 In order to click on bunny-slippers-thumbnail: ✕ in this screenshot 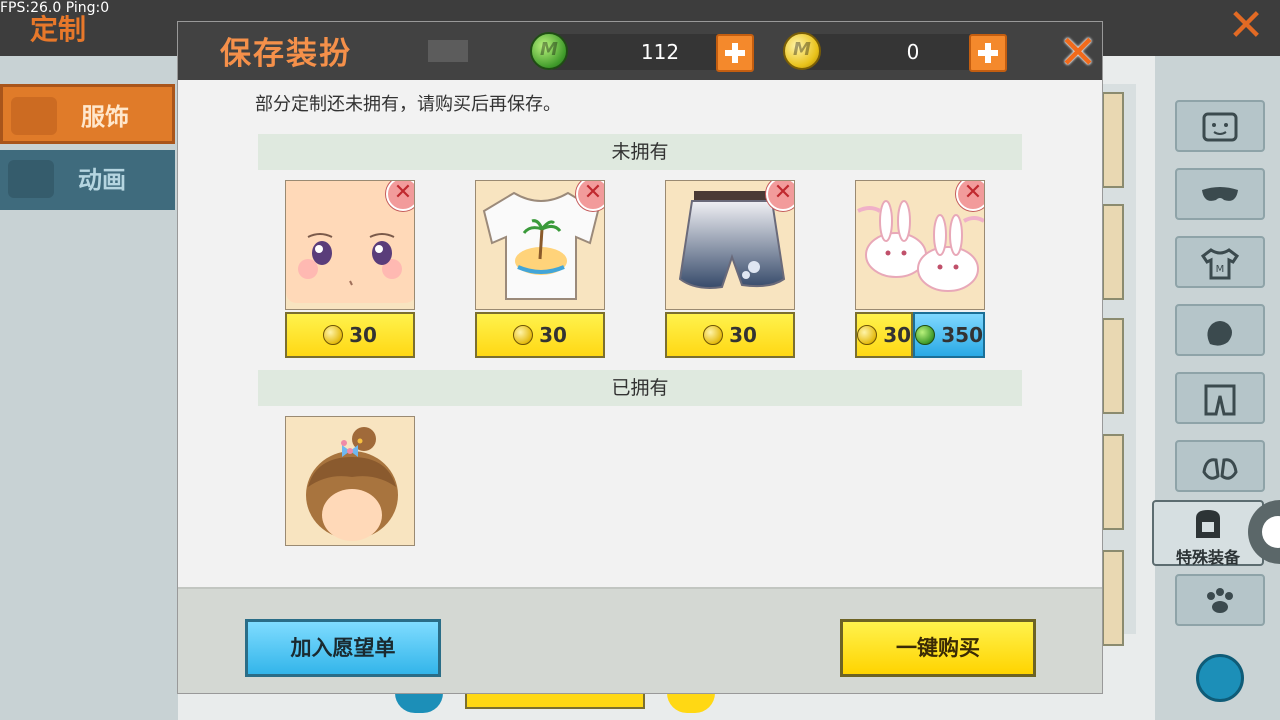, I will do `click(920, 245)`.